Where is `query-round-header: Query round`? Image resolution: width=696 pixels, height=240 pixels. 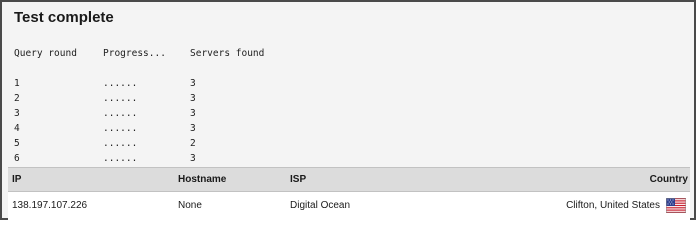 query-round-header: Query round is located at coordinates (45, 53).